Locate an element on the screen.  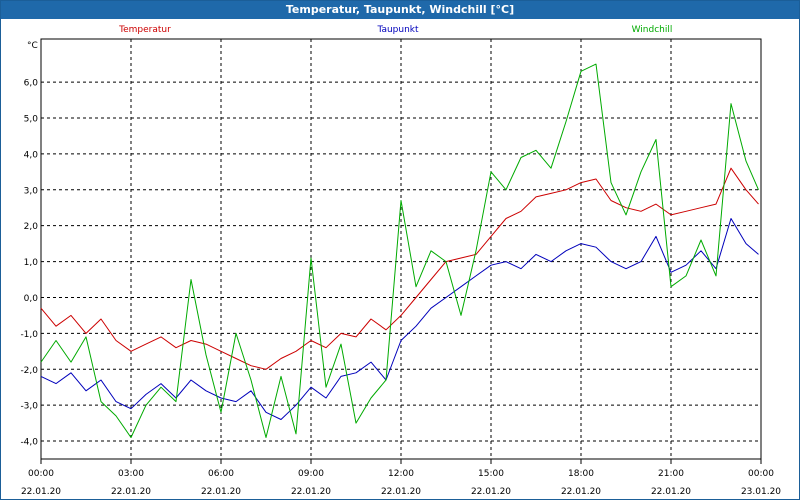
x-tick-time: 03:00 is located at coordinates (131, 474).